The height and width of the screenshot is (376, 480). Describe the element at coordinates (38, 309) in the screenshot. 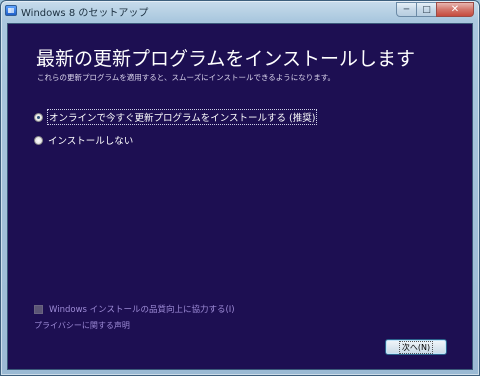

I see `quality-improvement-checkbox` at that location.